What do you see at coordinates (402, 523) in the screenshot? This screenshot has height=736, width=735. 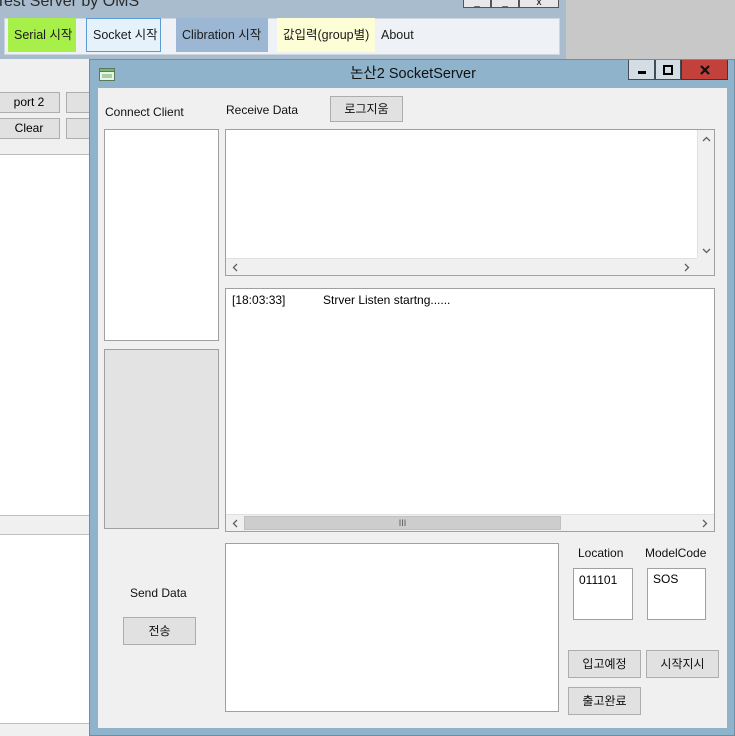 I see `log-scroll-thumb: III` at bounding box center [402, 523].